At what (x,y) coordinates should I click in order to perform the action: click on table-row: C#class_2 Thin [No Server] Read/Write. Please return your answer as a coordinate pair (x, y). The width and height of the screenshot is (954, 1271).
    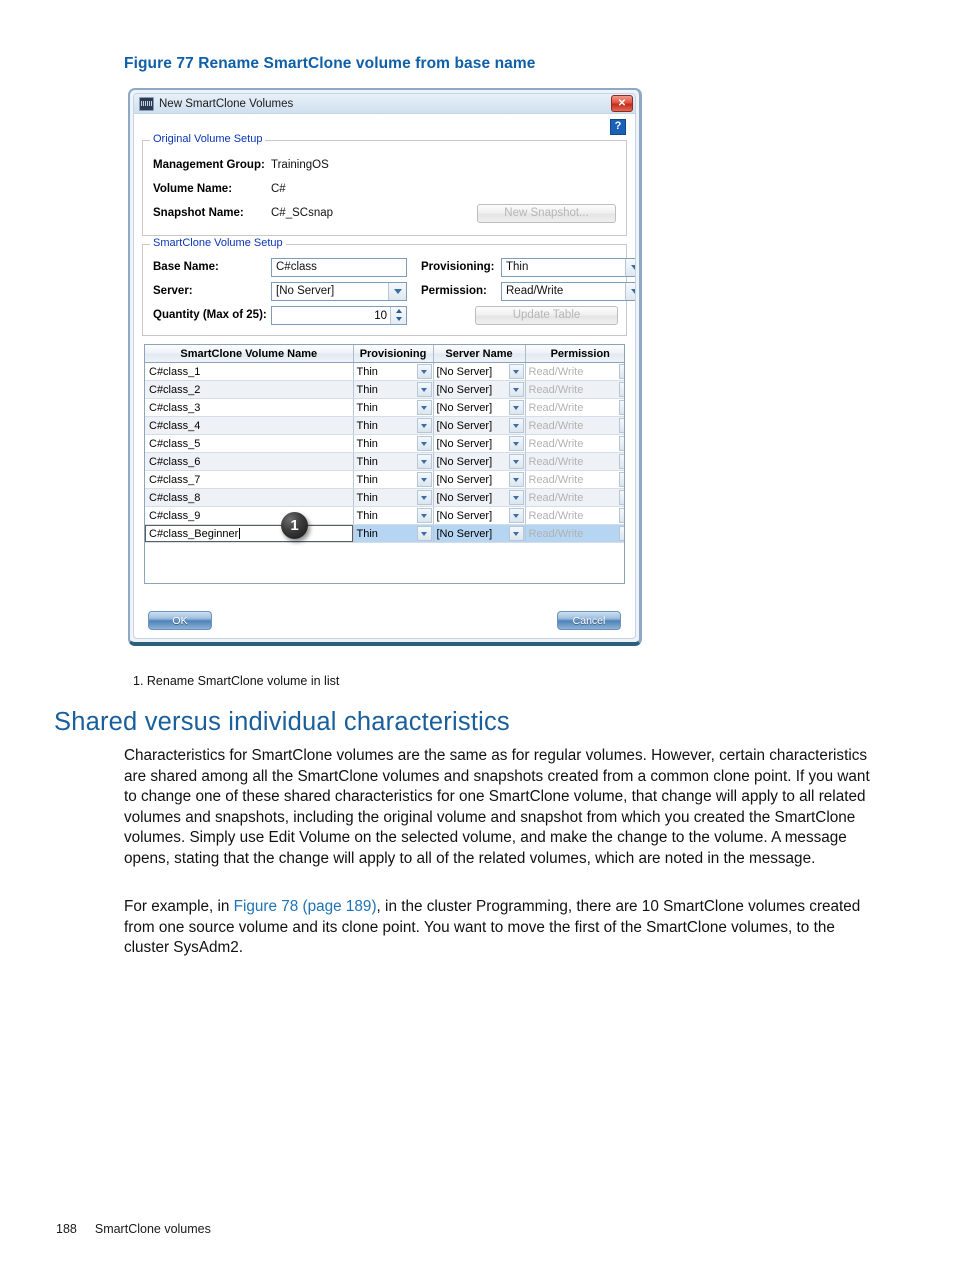
    Looking at the image, I should click on (384, 389).